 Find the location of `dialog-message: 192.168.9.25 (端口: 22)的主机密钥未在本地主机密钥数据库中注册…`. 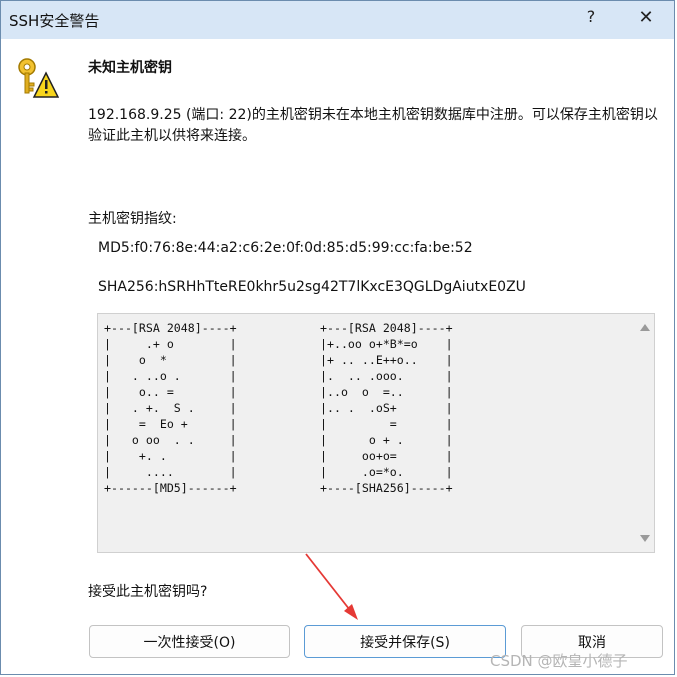

dialog-message: 192.168.9.25 (端口: 22)的主机密钥未在本地主机密钥数据库中注册… is located at coordinates (373, 125).